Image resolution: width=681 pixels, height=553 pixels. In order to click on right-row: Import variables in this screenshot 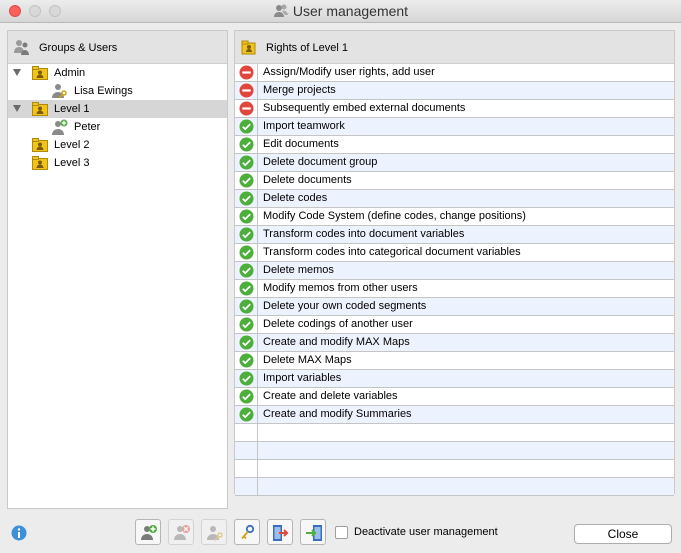, I will do `click(454, 379)`.